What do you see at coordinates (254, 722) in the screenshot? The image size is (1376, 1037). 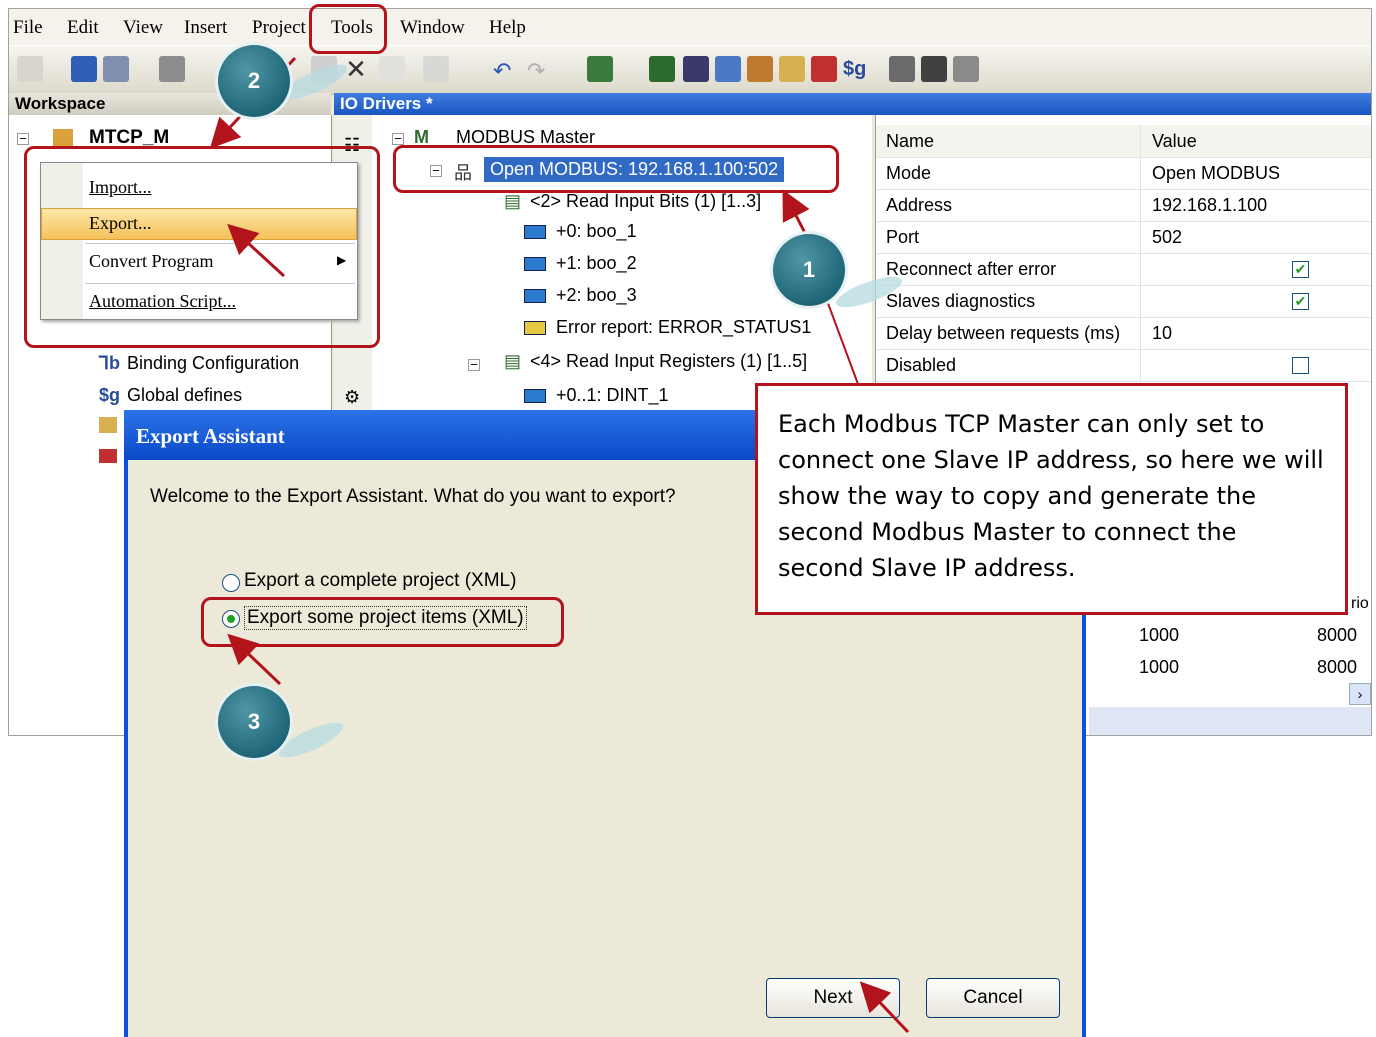 I see `step-3-badge: 3` at bounding box center [254, 722].